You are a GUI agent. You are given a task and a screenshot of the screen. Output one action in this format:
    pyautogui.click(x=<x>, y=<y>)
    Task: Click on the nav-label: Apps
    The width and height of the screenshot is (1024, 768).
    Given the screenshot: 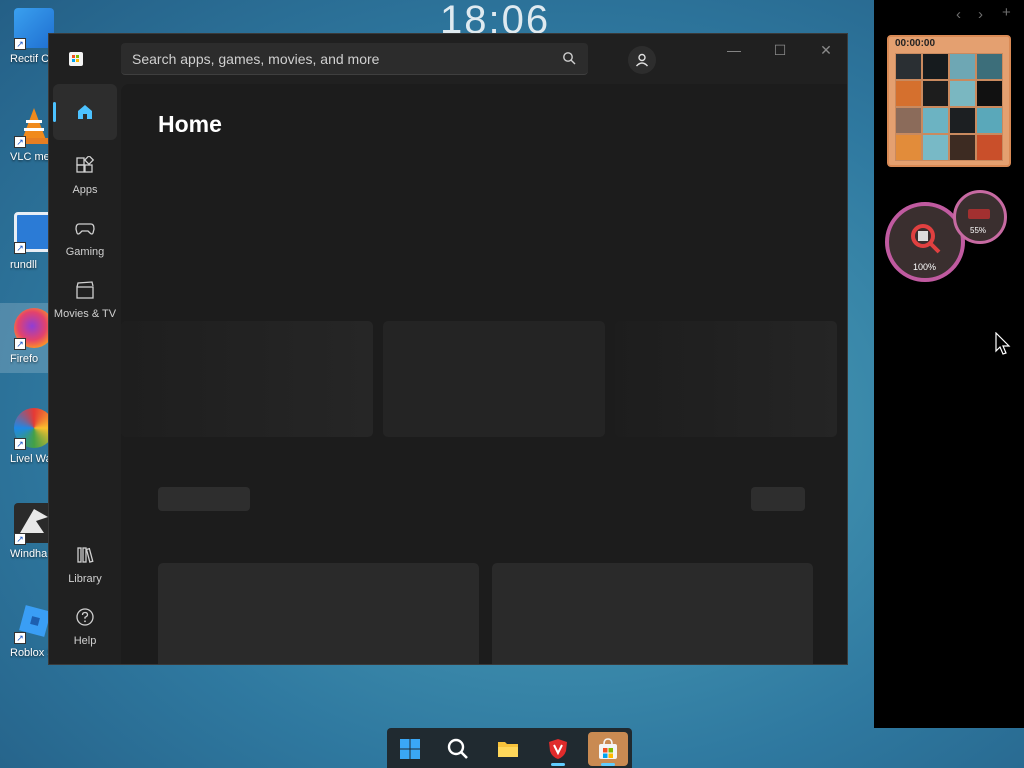 What is the action you would take?
    pyautogui.click(x=85, y=190)
    